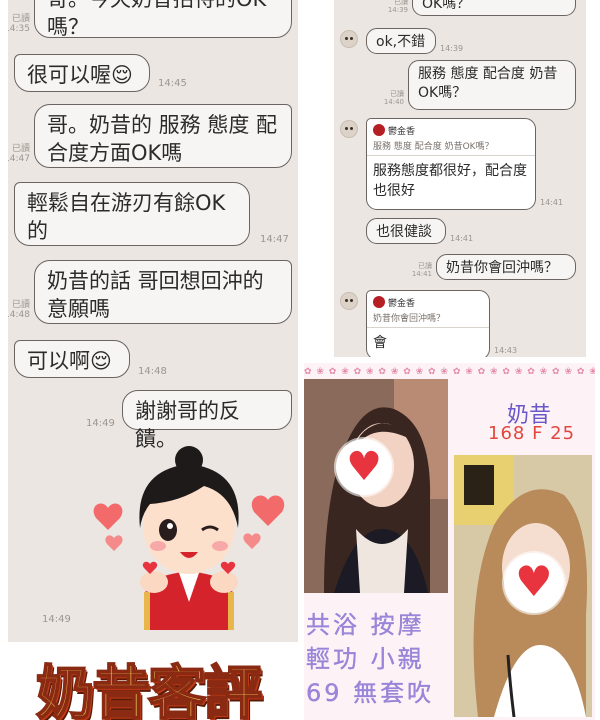 The width and height of the screenshot is (600, 720). I want to click on message-text: 會, so click(380, 343).